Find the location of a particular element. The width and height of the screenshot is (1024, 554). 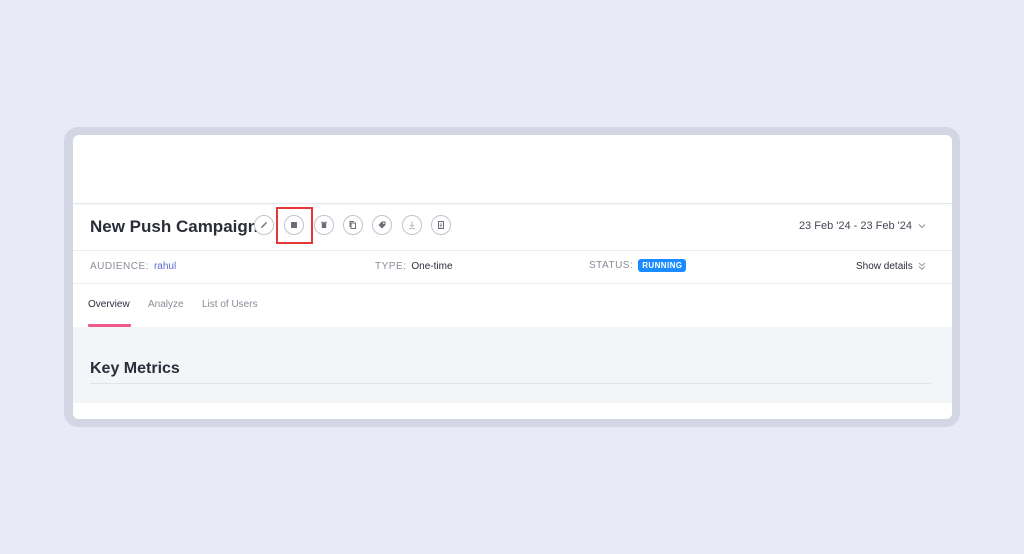

duplicate-icon is located at coordinates (352, 225).